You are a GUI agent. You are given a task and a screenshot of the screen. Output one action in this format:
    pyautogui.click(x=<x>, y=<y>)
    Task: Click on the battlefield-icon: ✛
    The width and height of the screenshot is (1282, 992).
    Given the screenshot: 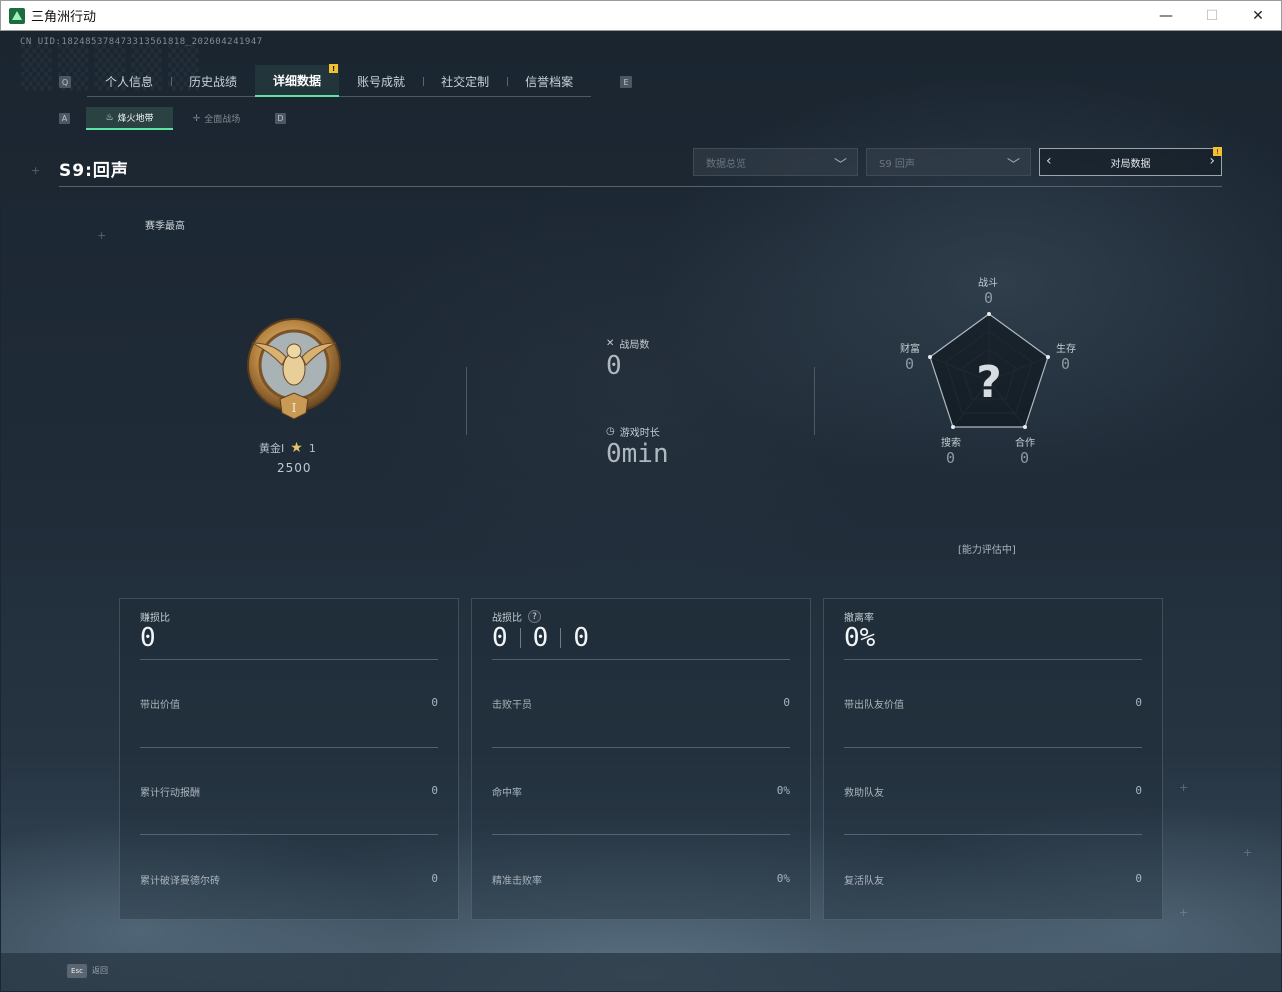 What is the action you would take?
    pyautogui.click(x=196, y=118)
    